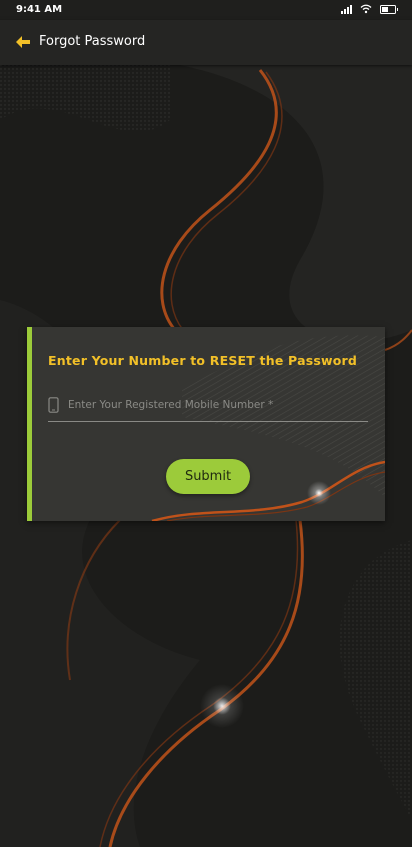 The width and height of the screenshot is (412, 847). Describe the element at coordinates (366, 9) in the screenshot. I see `wifi-icon` at that location.